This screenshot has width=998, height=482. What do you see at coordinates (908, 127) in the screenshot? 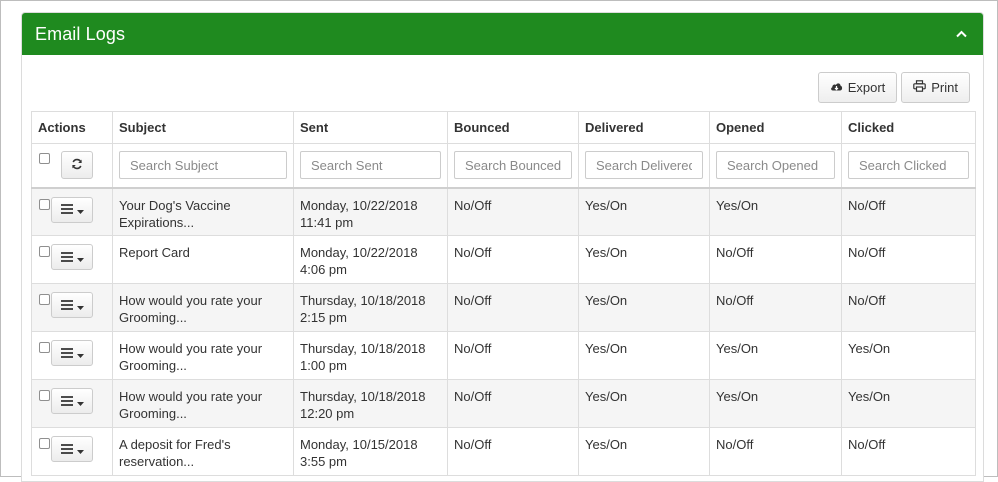
I see `col-clicked: Clicked` at bounding box center [908, 127].